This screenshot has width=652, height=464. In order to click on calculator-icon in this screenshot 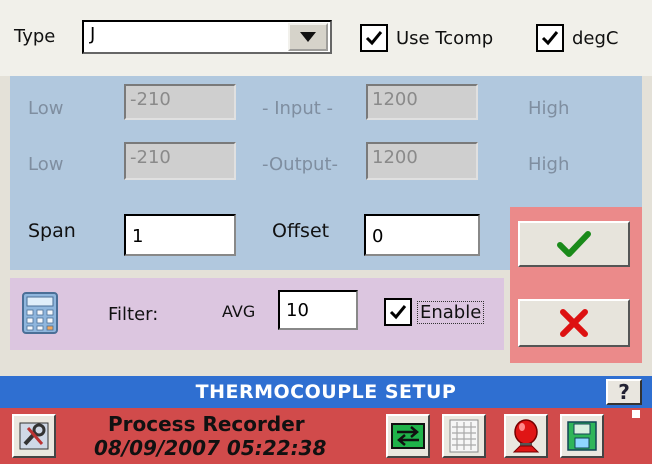, I will do `click(40, 313)`.